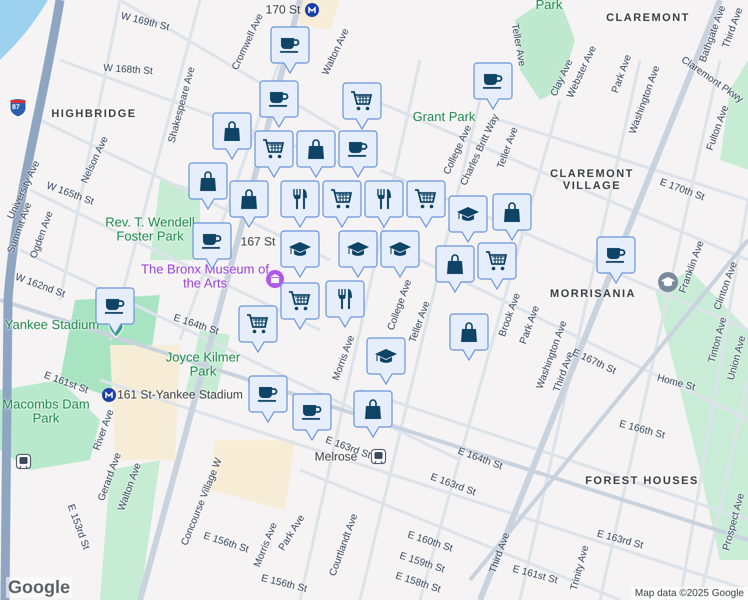 The width and height of the screenshot is (748, 600). I want to click on station-label: 161 St-Yankee Stadium, so click(180, 395).